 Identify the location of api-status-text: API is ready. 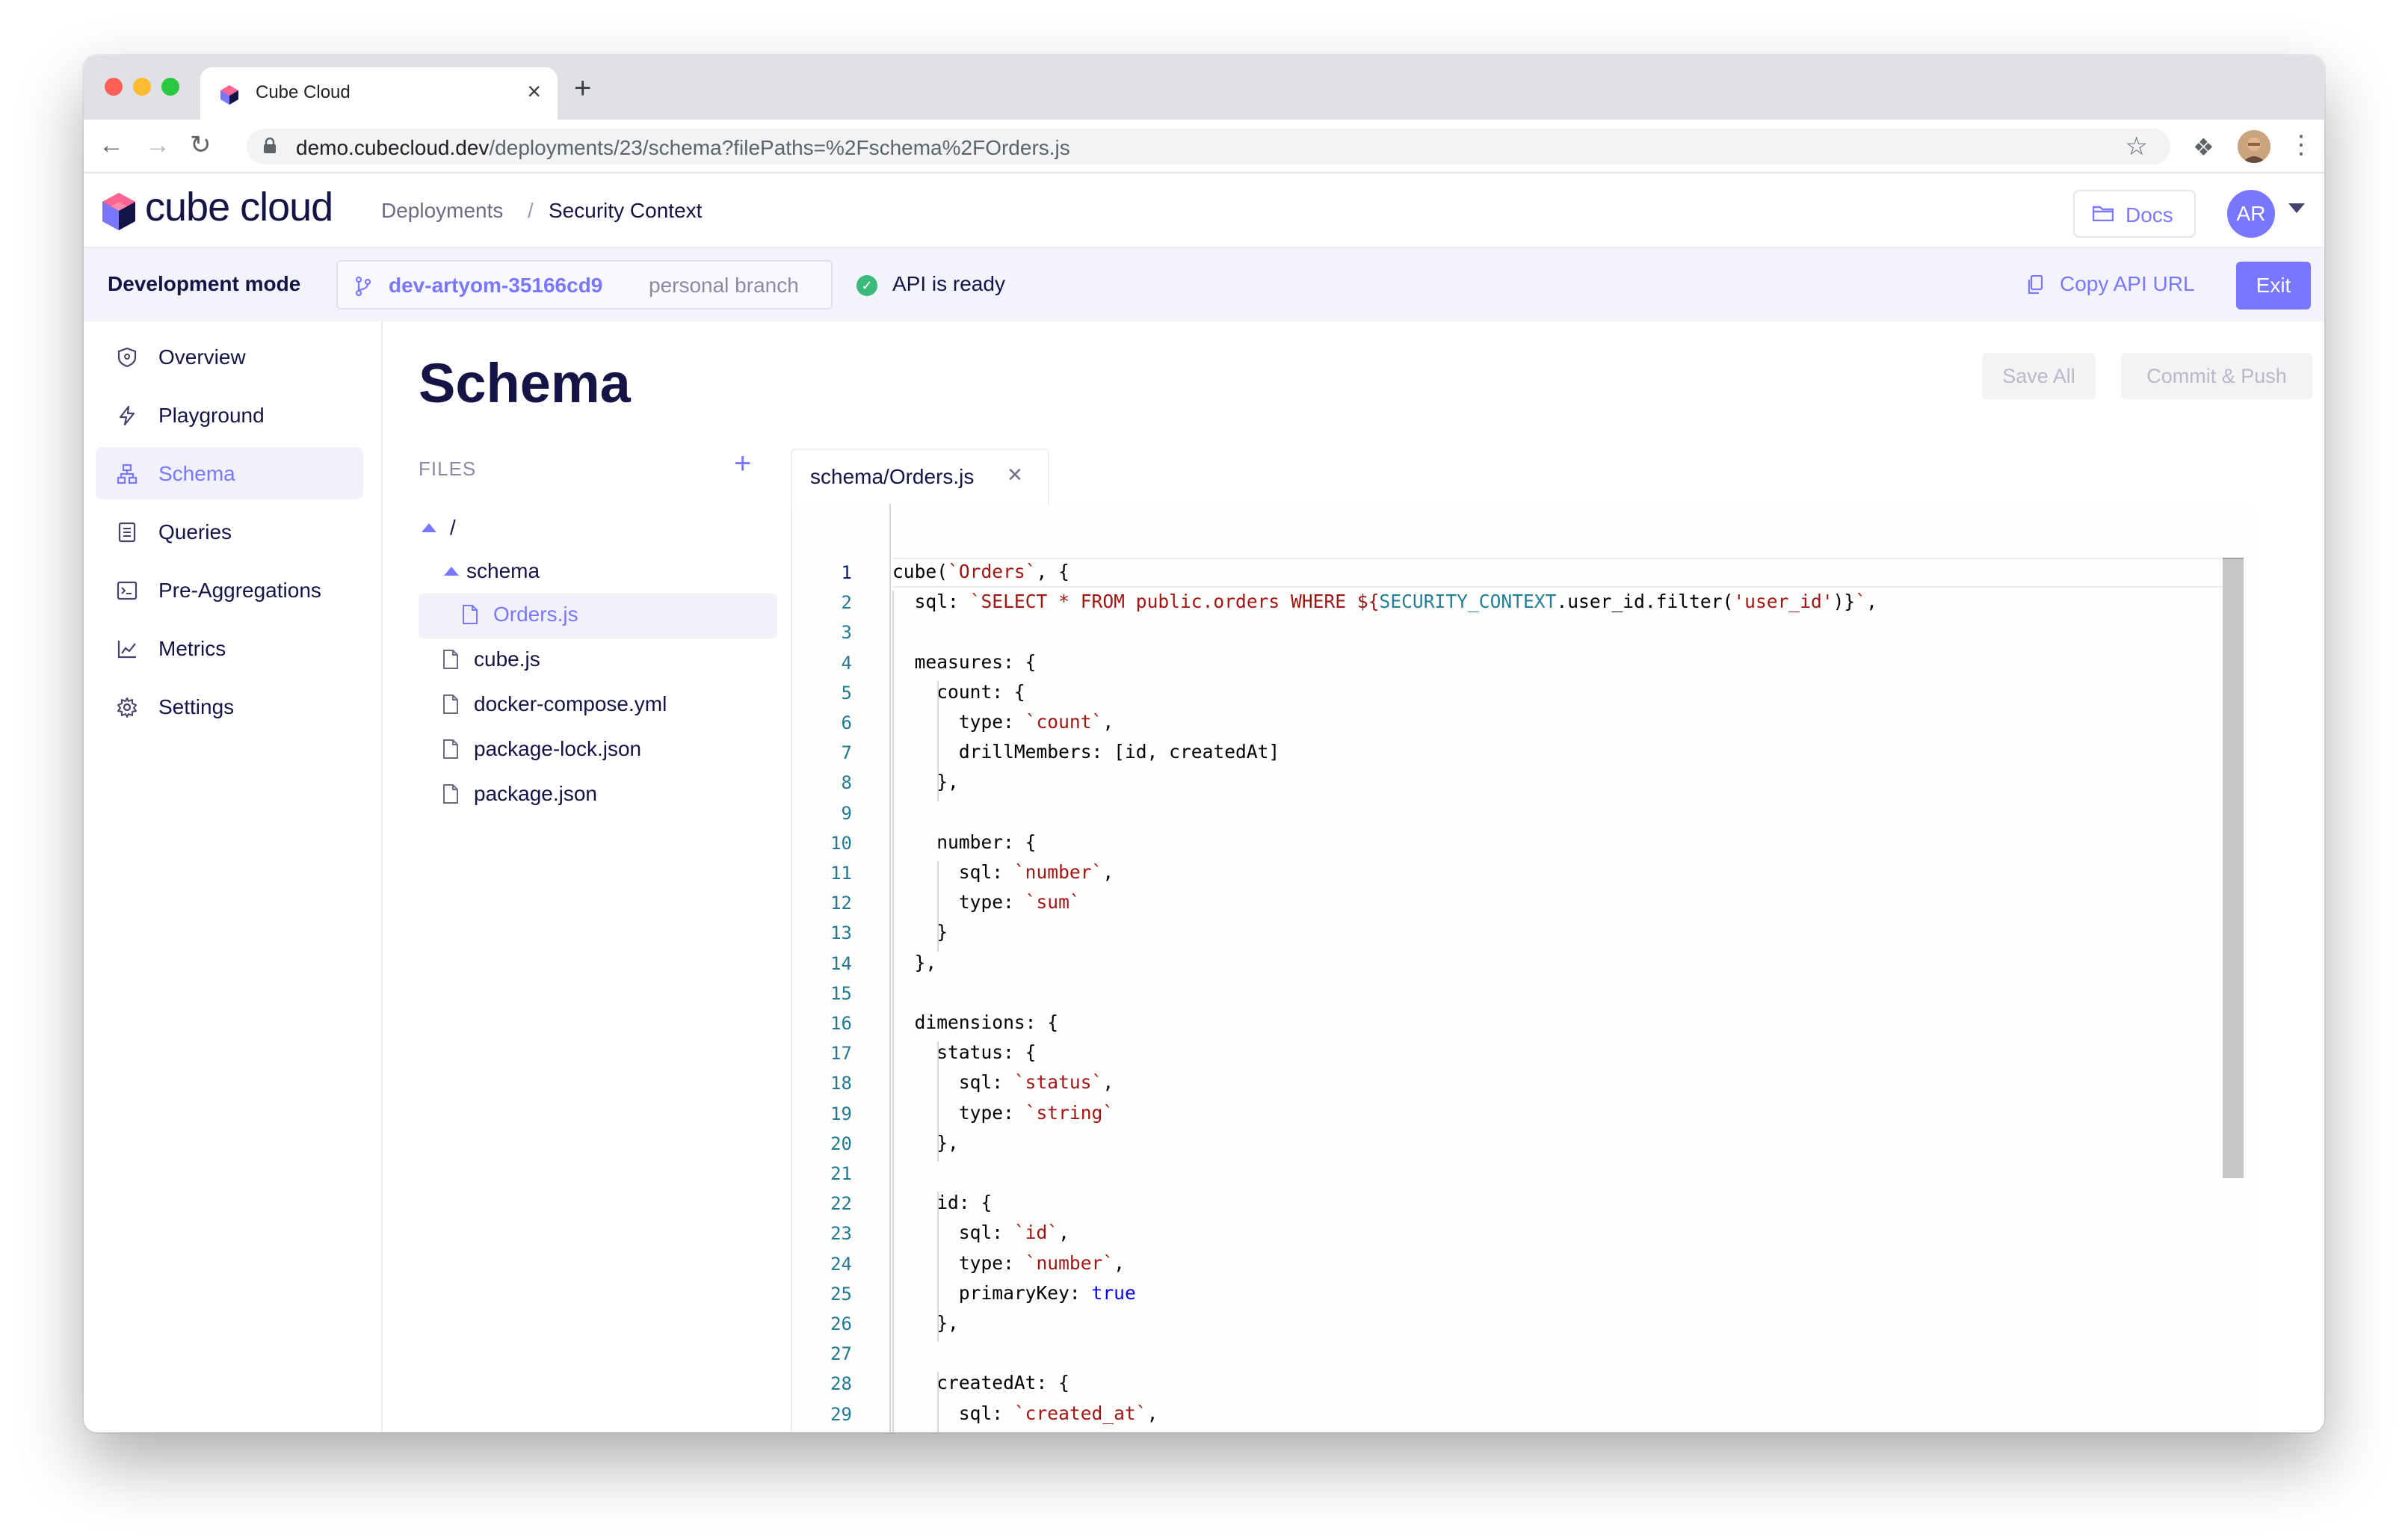
(948, 283).